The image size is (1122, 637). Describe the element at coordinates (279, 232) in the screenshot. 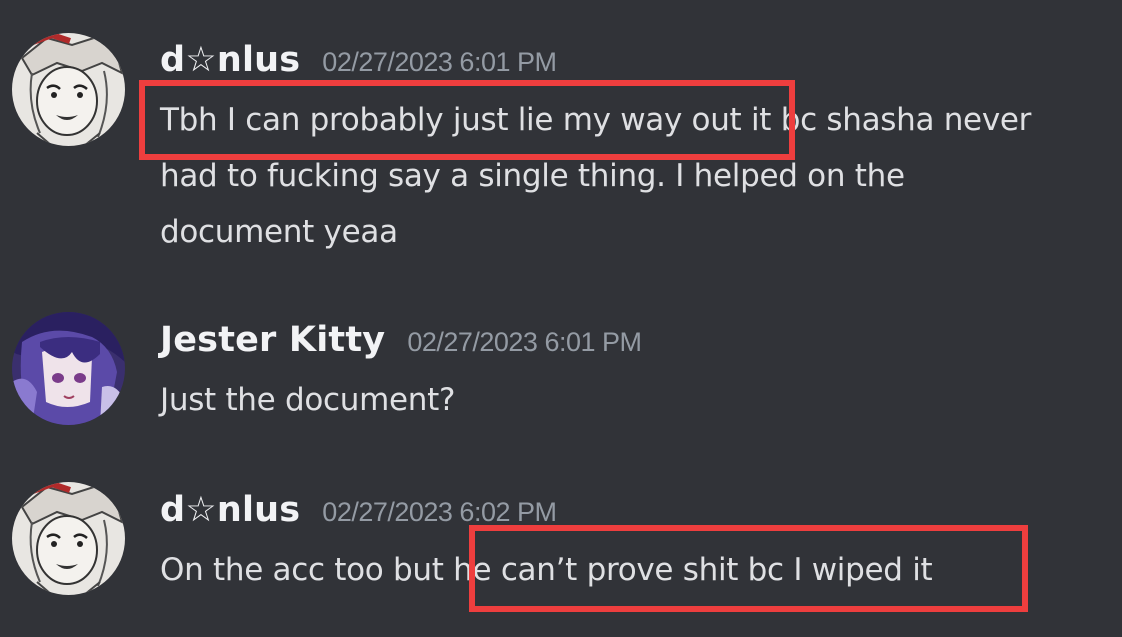

I see `message-line: document yeaa` at that location.